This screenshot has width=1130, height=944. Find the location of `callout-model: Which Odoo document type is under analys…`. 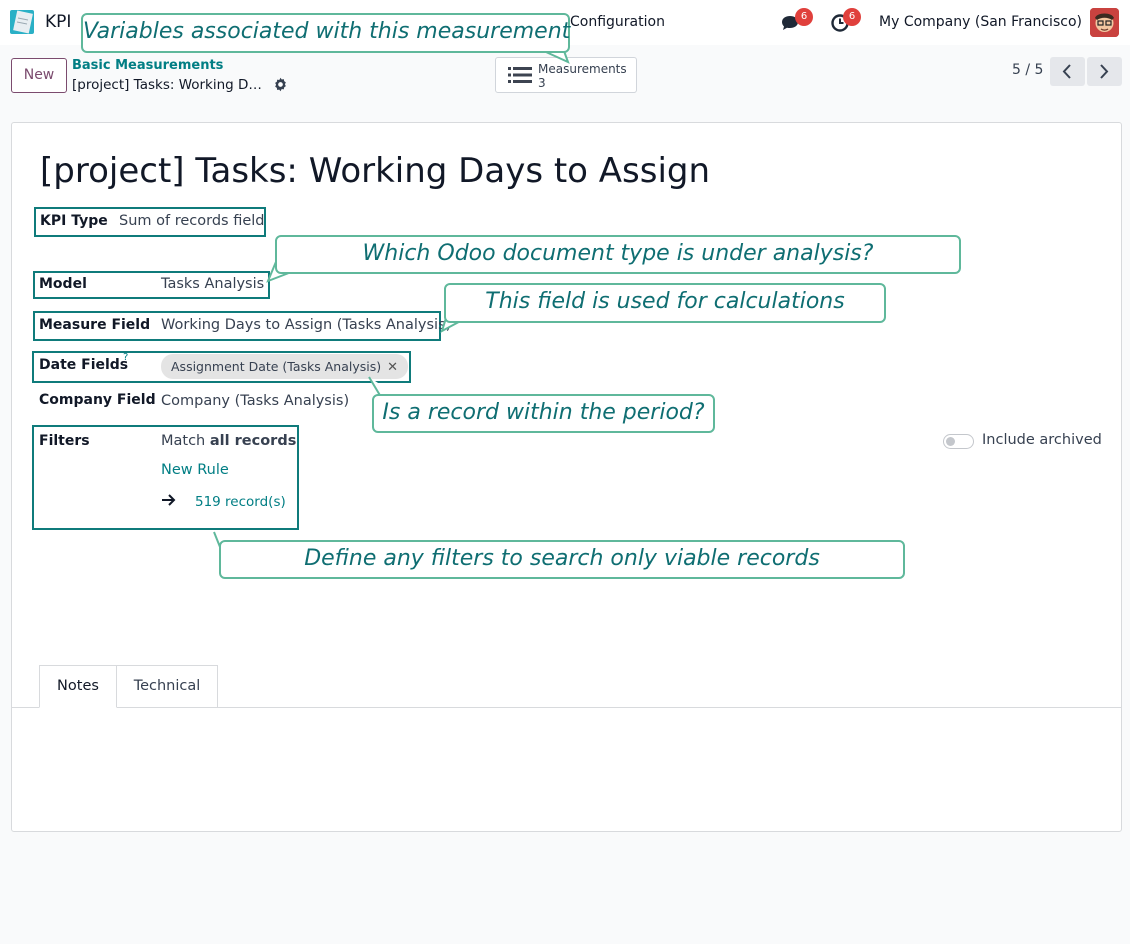

callout-model: Which Odoo document type is under analys… is located at coordinates (618, 254).